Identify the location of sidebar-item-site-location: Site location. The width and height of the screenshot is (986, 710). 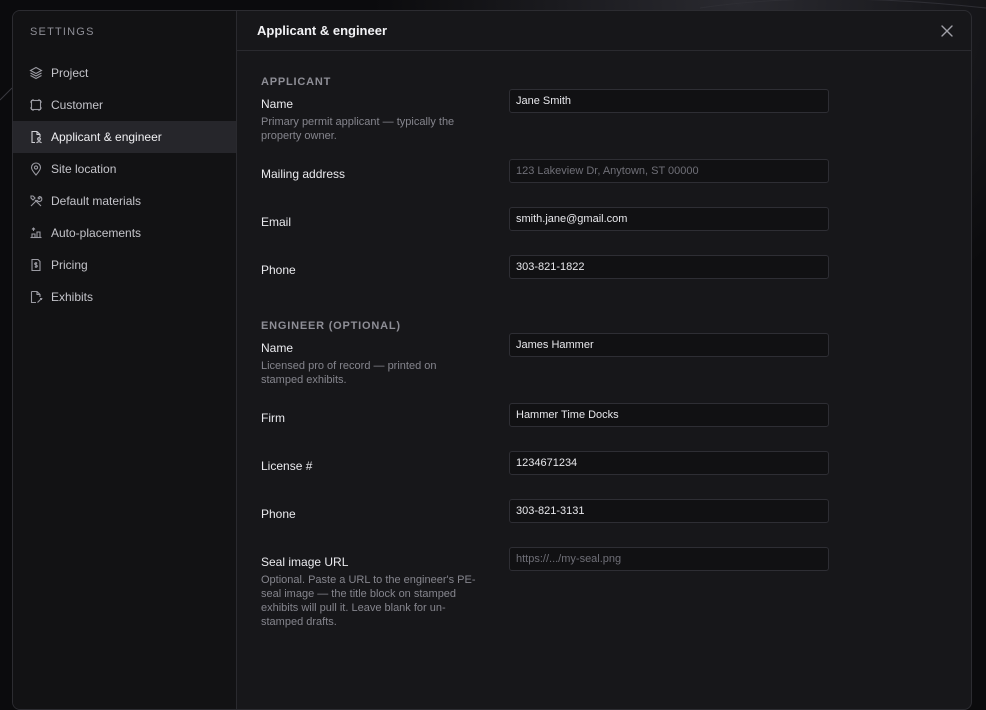
(124, 169).